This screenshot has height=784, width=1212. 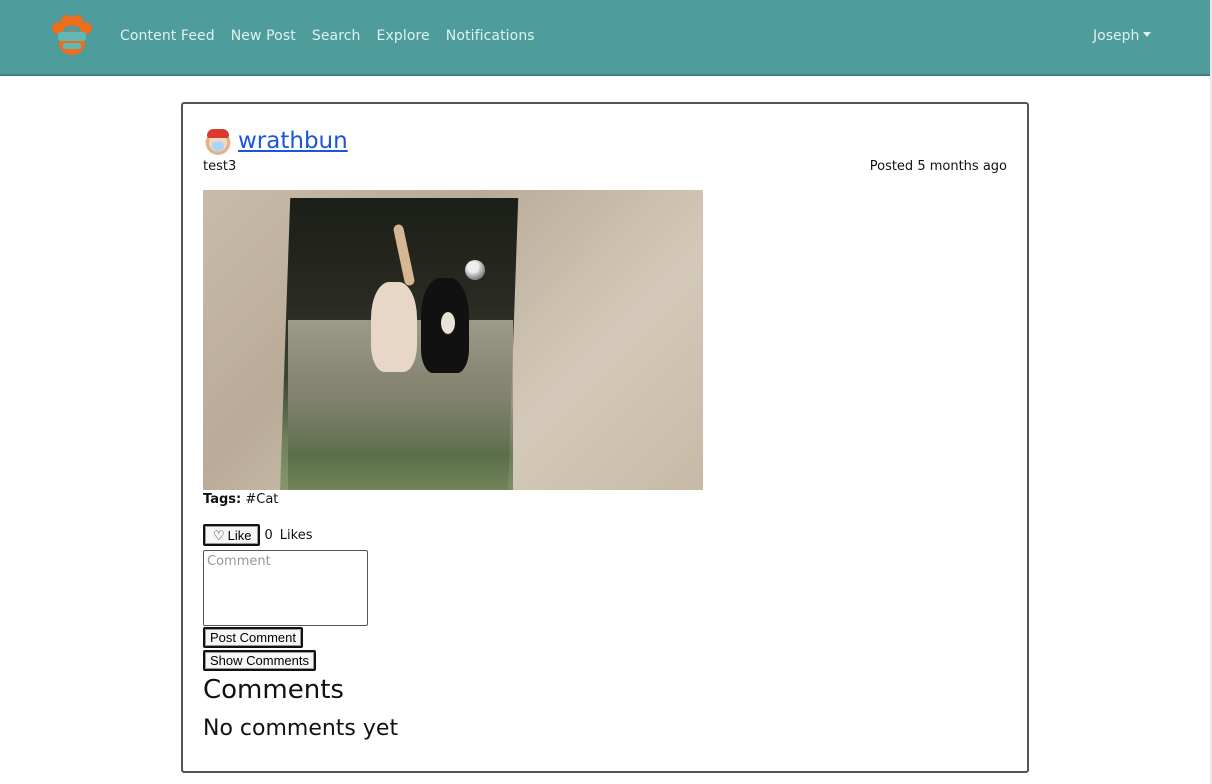 I want to click on cat-black-spot, so click(x=448, y=323).